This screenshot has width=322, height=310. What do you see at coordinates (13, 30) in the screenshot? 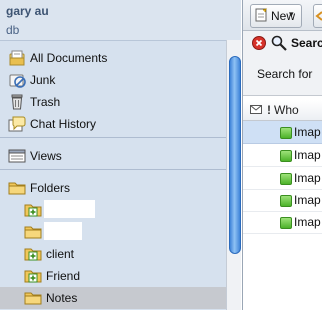
I see `account-subtitle: db` at bounding box center [13, 30].